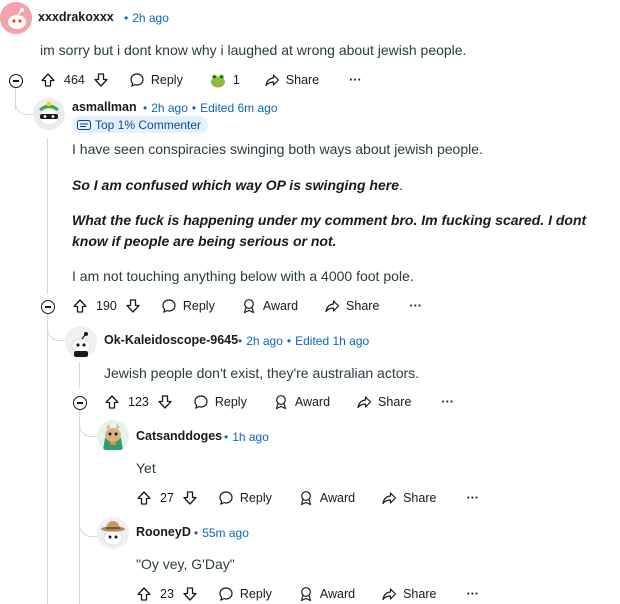  I want to click on comment-author: RooneyD, so click(163, 532).